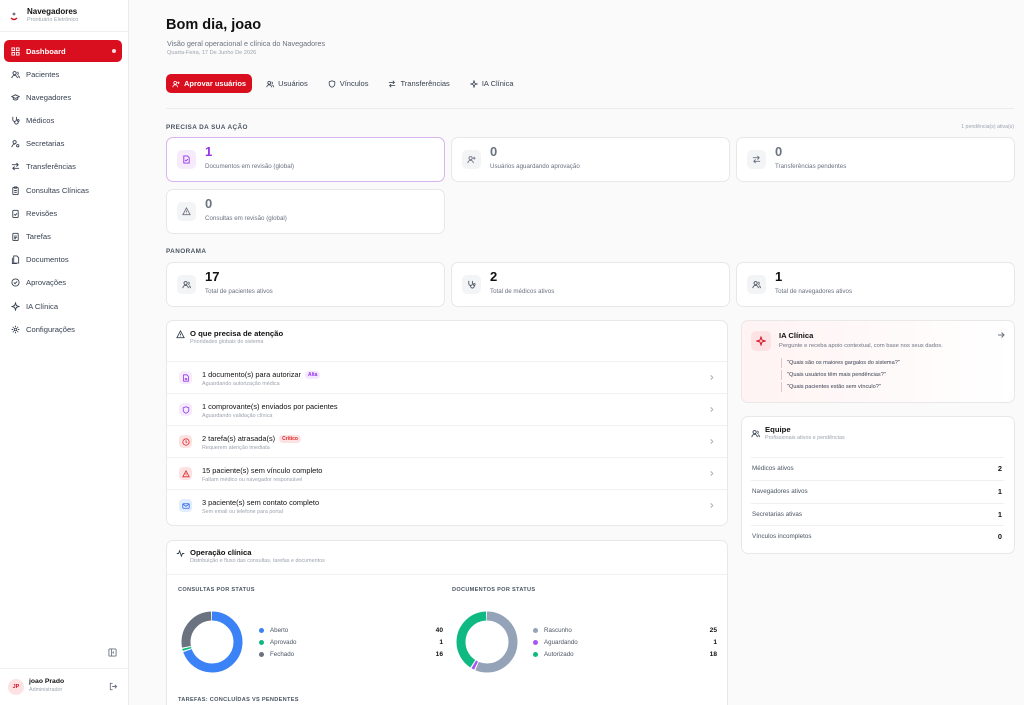  Describe the element at coordinates (209, 151) in the screenshot. I see `stat-value: 1` at that location.